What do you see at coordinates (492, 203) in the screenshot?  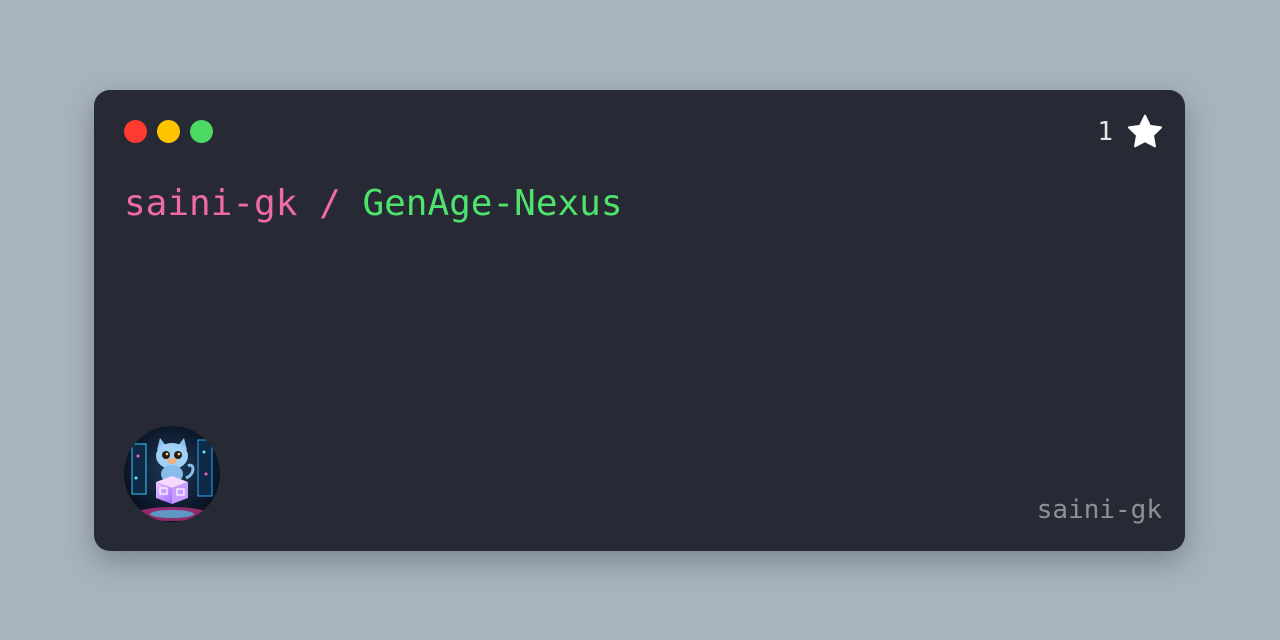 I see `repo-name: GenAge-Nexus` at bounding box center [492, 203].